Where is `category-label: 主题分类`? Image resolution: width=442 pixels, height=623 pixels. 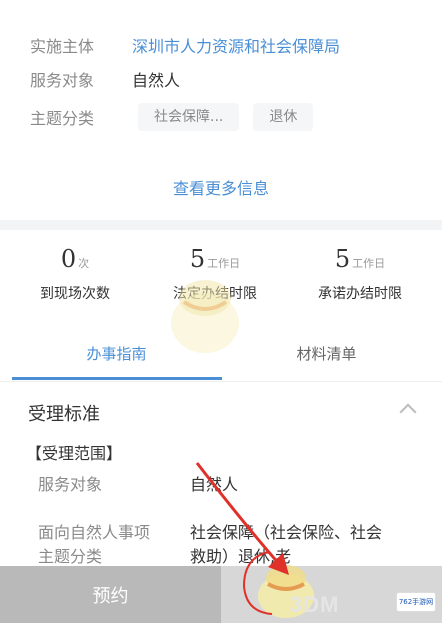
category-label: 主题分类 is located at coordinates (62, 118).